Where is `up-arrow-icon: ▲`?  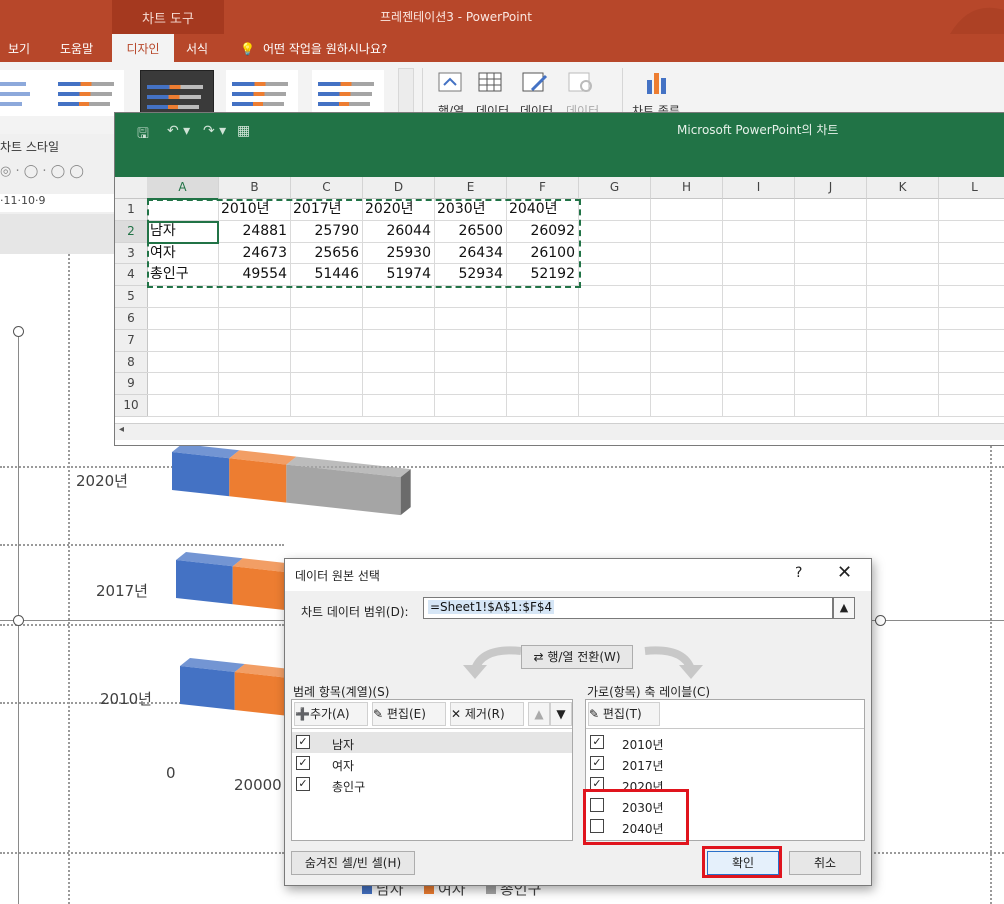
up-arrow-icon: ▲ is located at coordinates (539, 714).